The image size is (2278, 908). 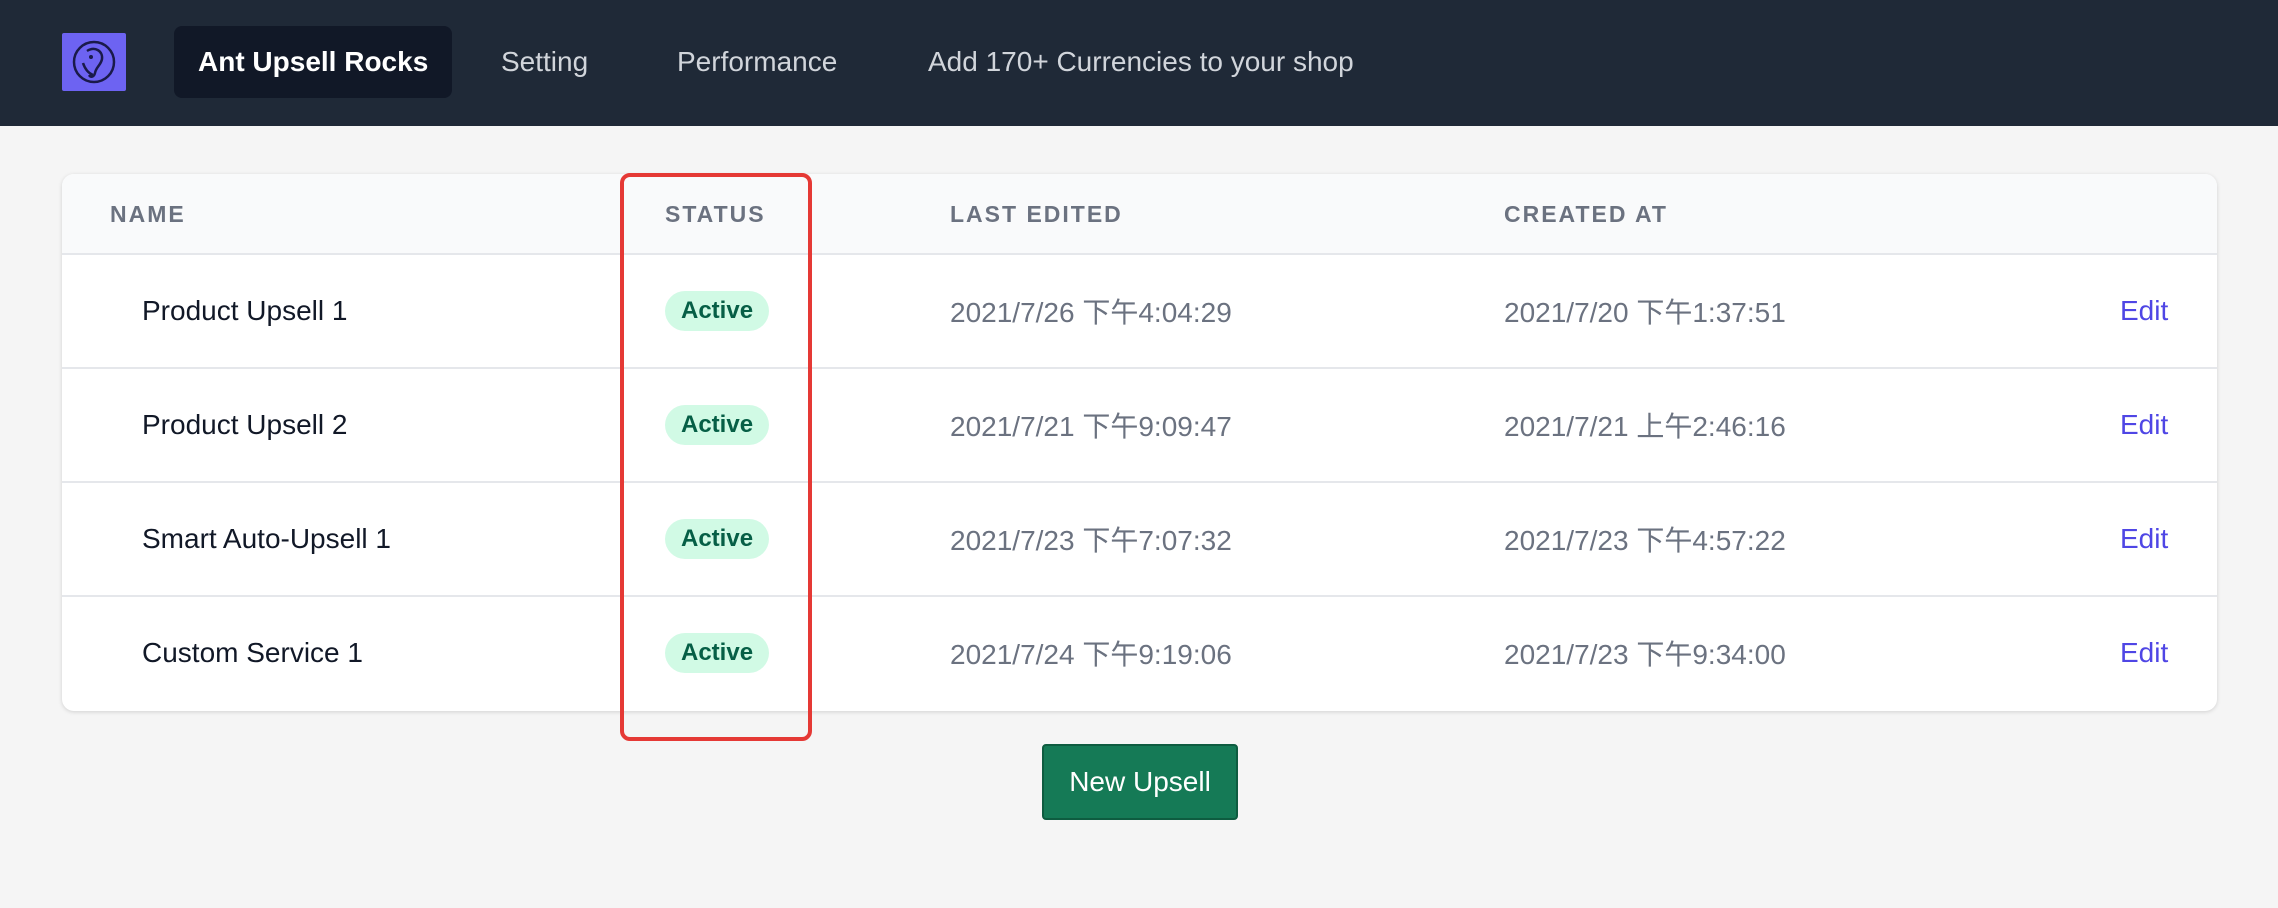 What do you see at coordinates (715, 214) in the screenshot?
I see `column-header-status: STATUS` at bounding box center [715, 214].